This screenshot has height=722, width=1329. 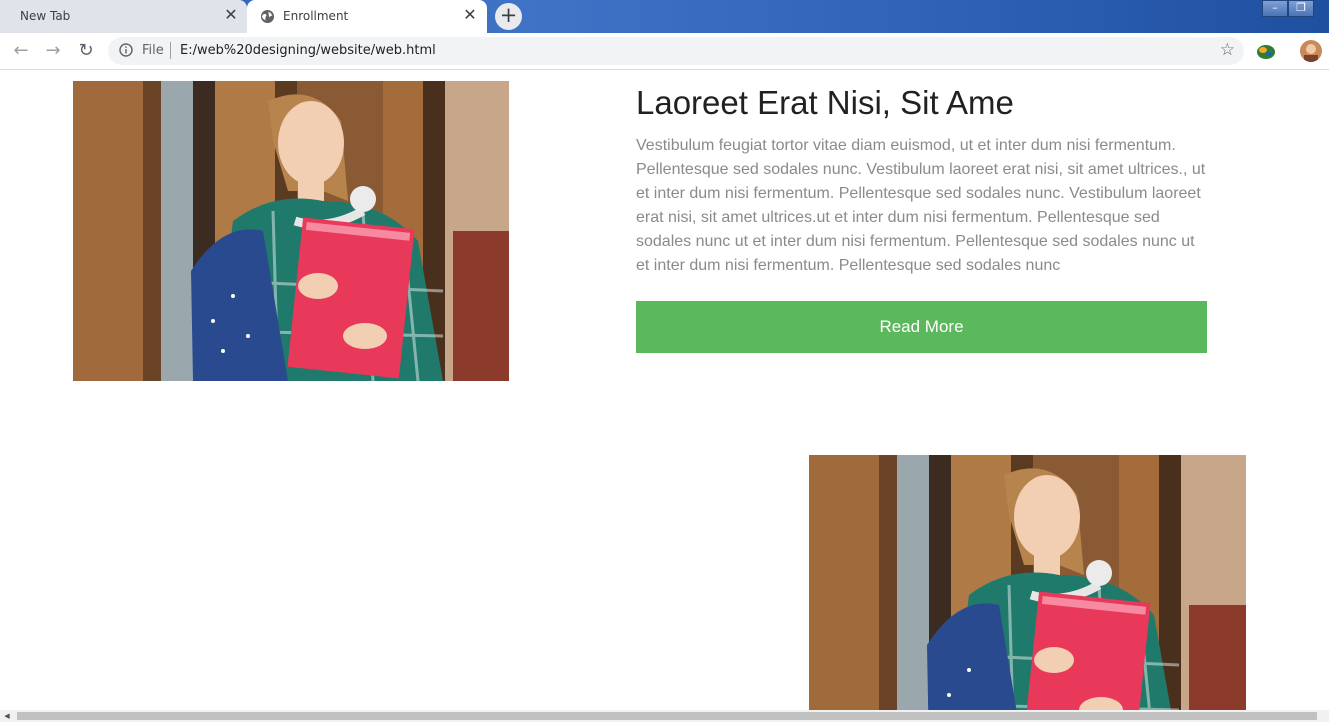 What do you see at coordinates (170, 50) in the screenshot?
I see `separator` at bounding box center [170, 50].